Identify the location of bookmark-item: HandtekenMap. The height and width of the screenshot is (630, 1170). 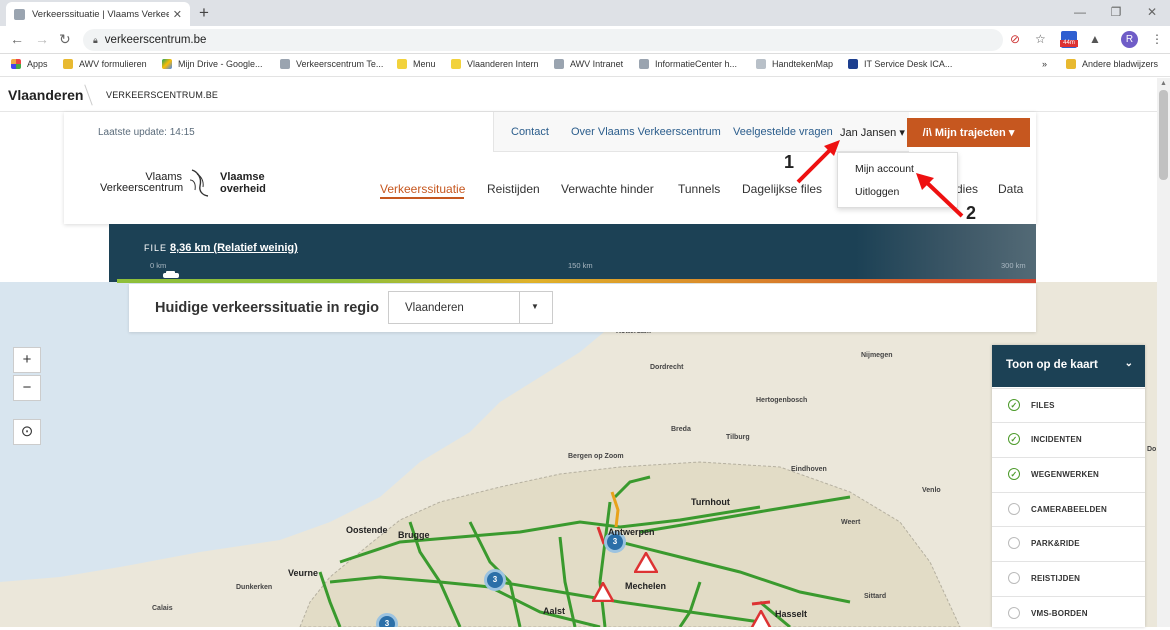
(794, 64).